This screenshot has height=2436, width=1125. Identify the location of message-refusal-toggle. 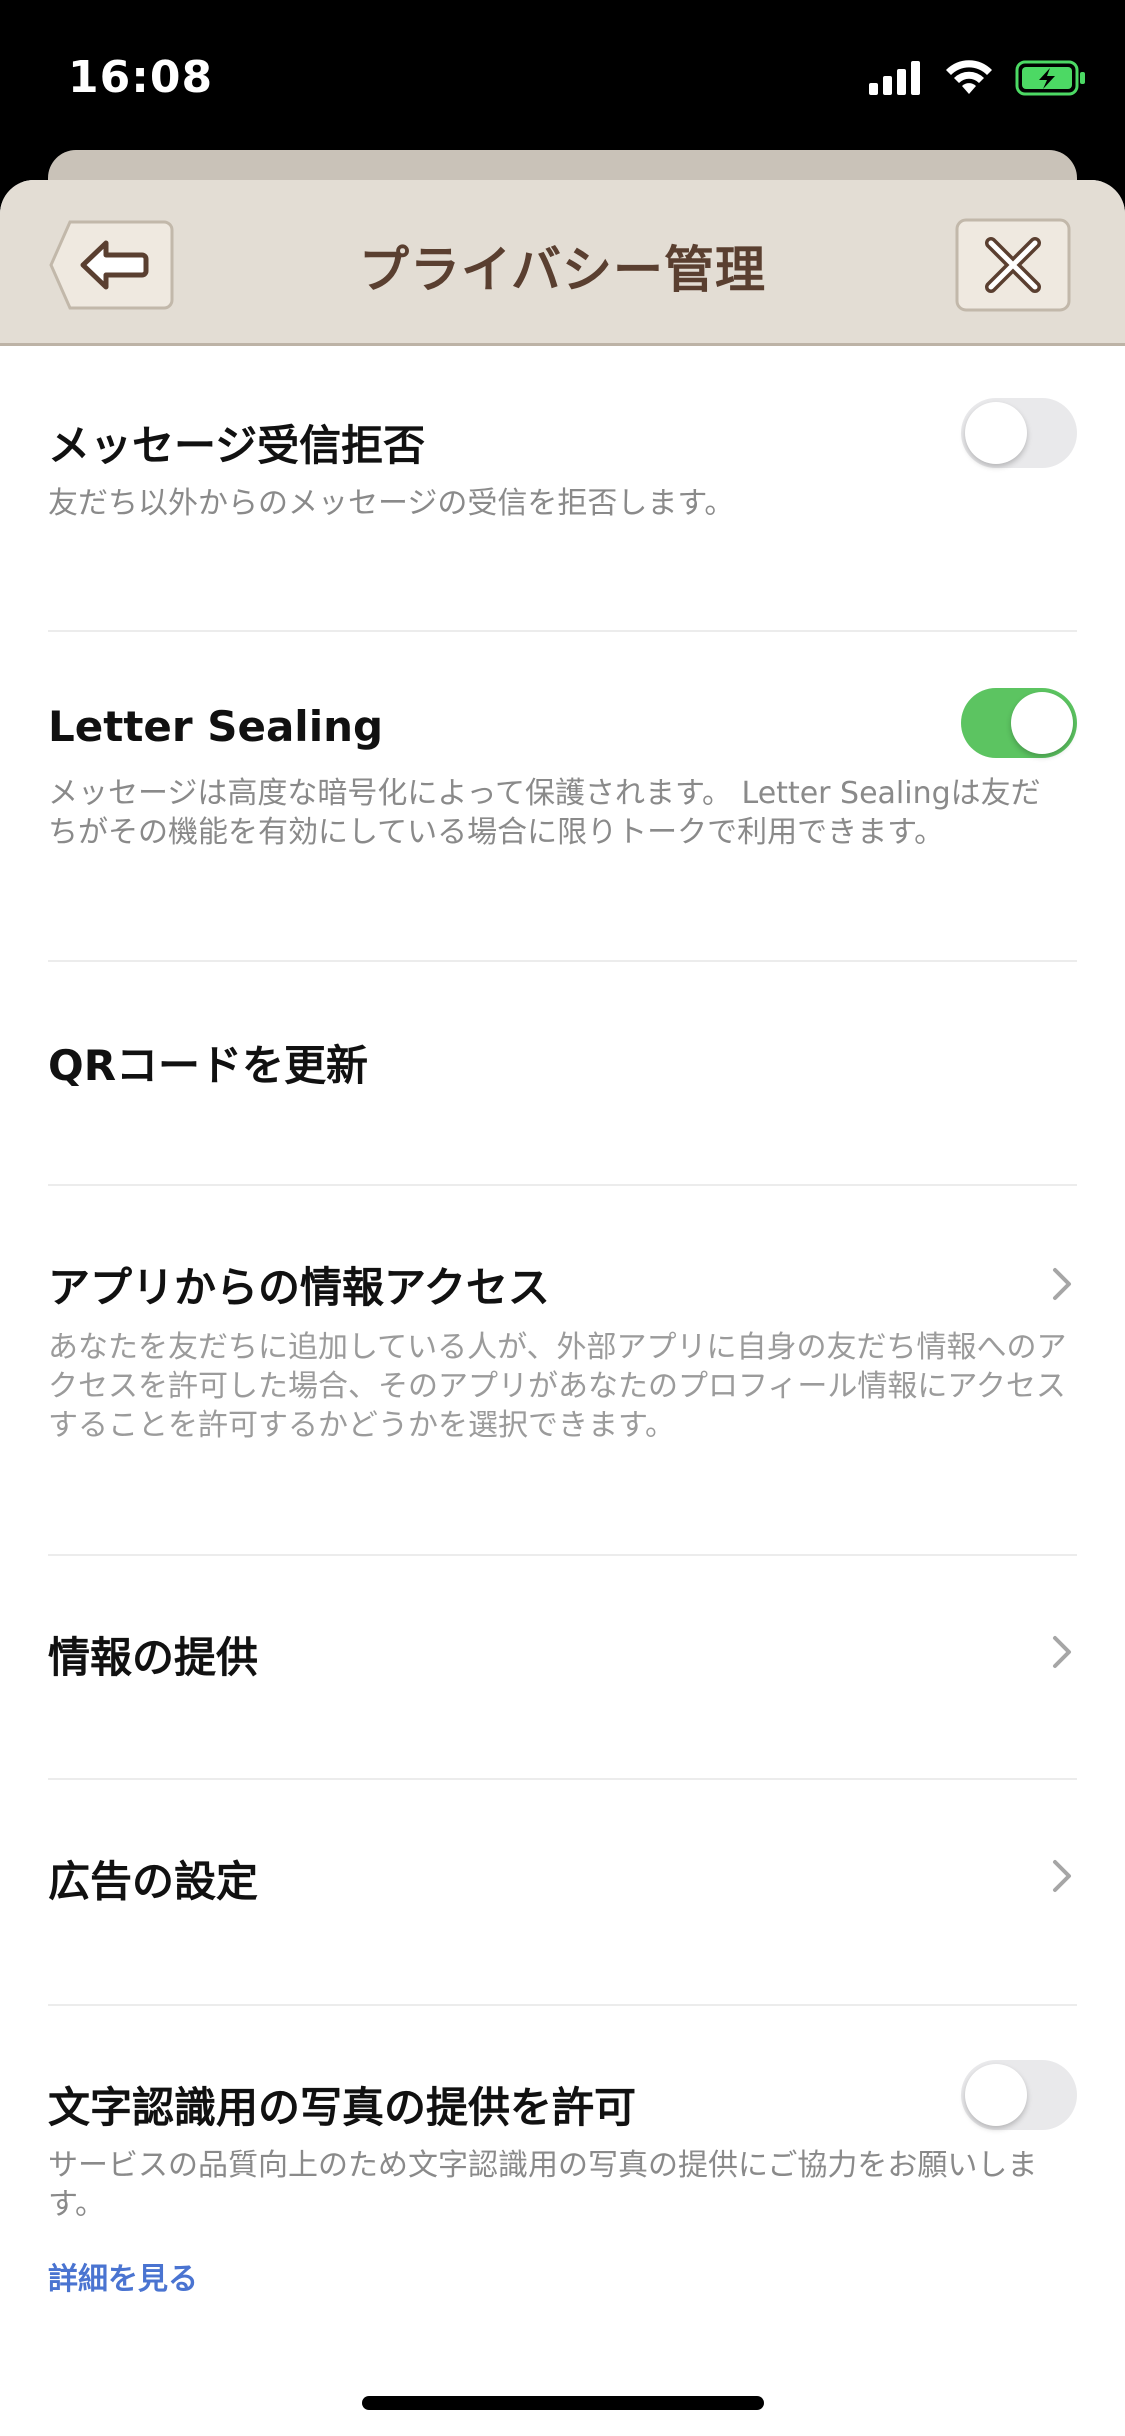
(1019, 433).